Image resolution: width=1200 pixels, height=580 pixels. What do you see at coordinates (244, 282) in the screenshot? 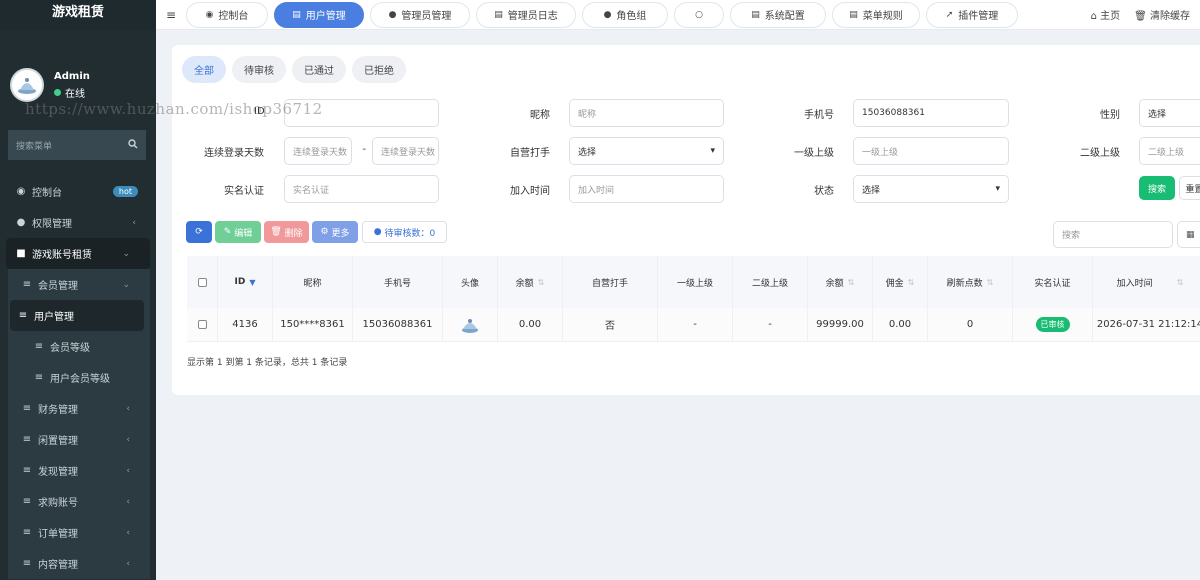
I see `col-id: ID ▼` at bounding box center [244, 282].